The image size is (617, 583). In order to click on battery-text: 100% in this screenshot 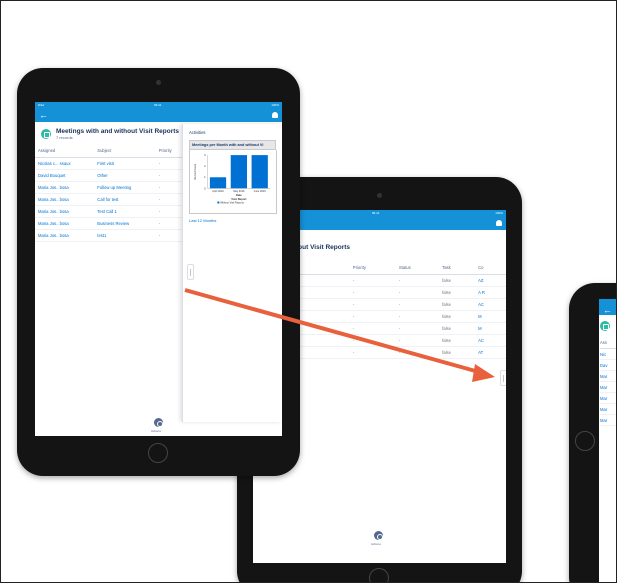, I will do `click(499, 213)`.